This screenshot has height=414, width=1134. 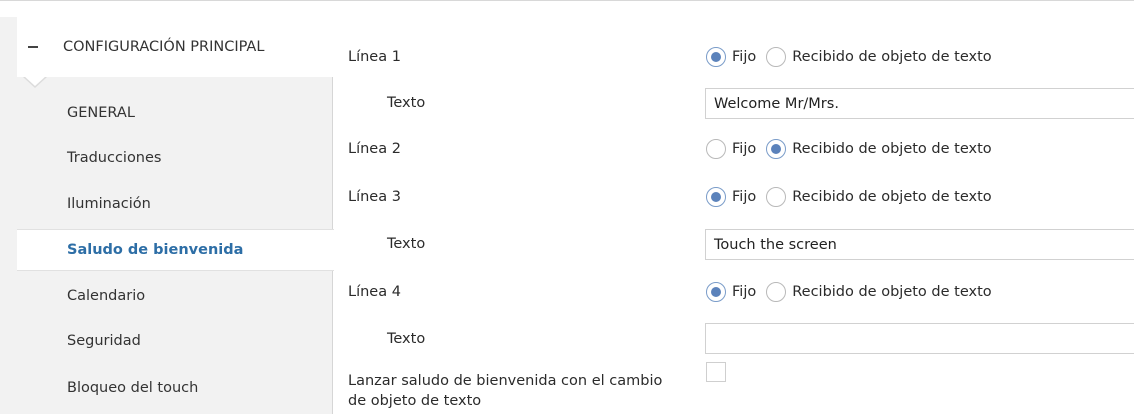 I want to click on line-2-received-radio, so click(x=776, y=149).